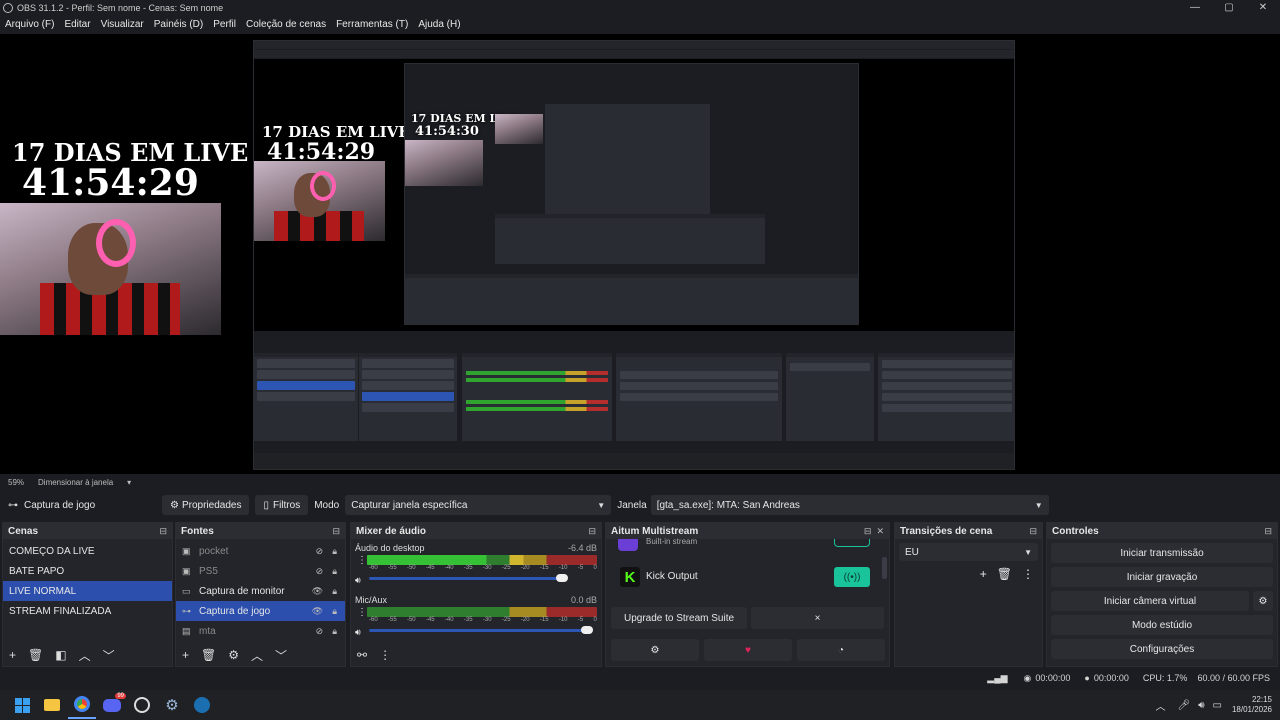  Describe the element at coordinates (142, 705) in the screenshot. I see `obs-taskbar-button` at that location.